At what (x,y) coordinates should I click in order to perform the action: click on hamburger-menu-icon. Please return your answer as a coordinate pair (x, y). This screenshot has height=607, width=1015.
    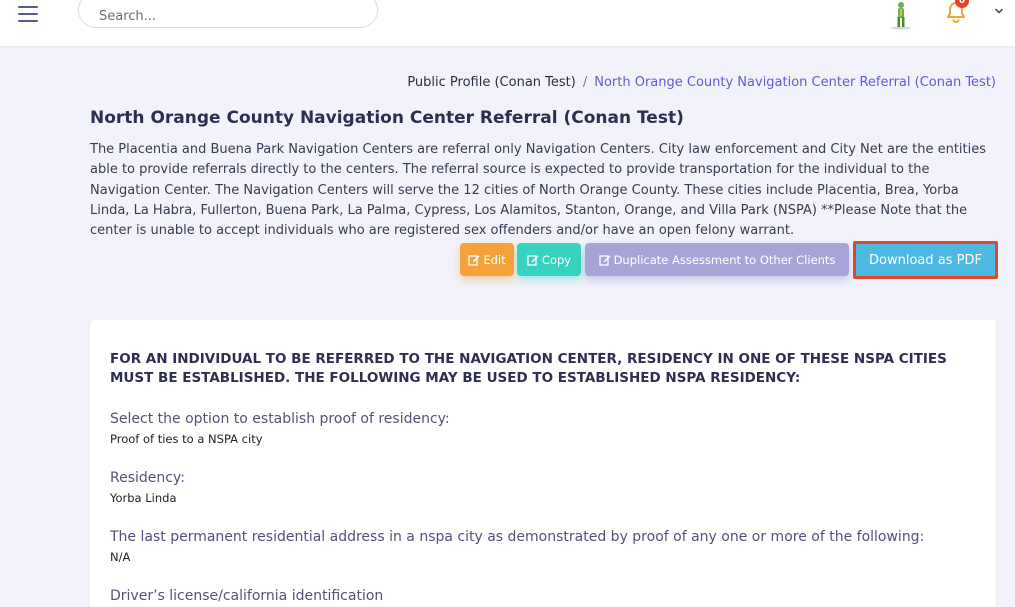
    Looking at the image, I should click on (28, 14).